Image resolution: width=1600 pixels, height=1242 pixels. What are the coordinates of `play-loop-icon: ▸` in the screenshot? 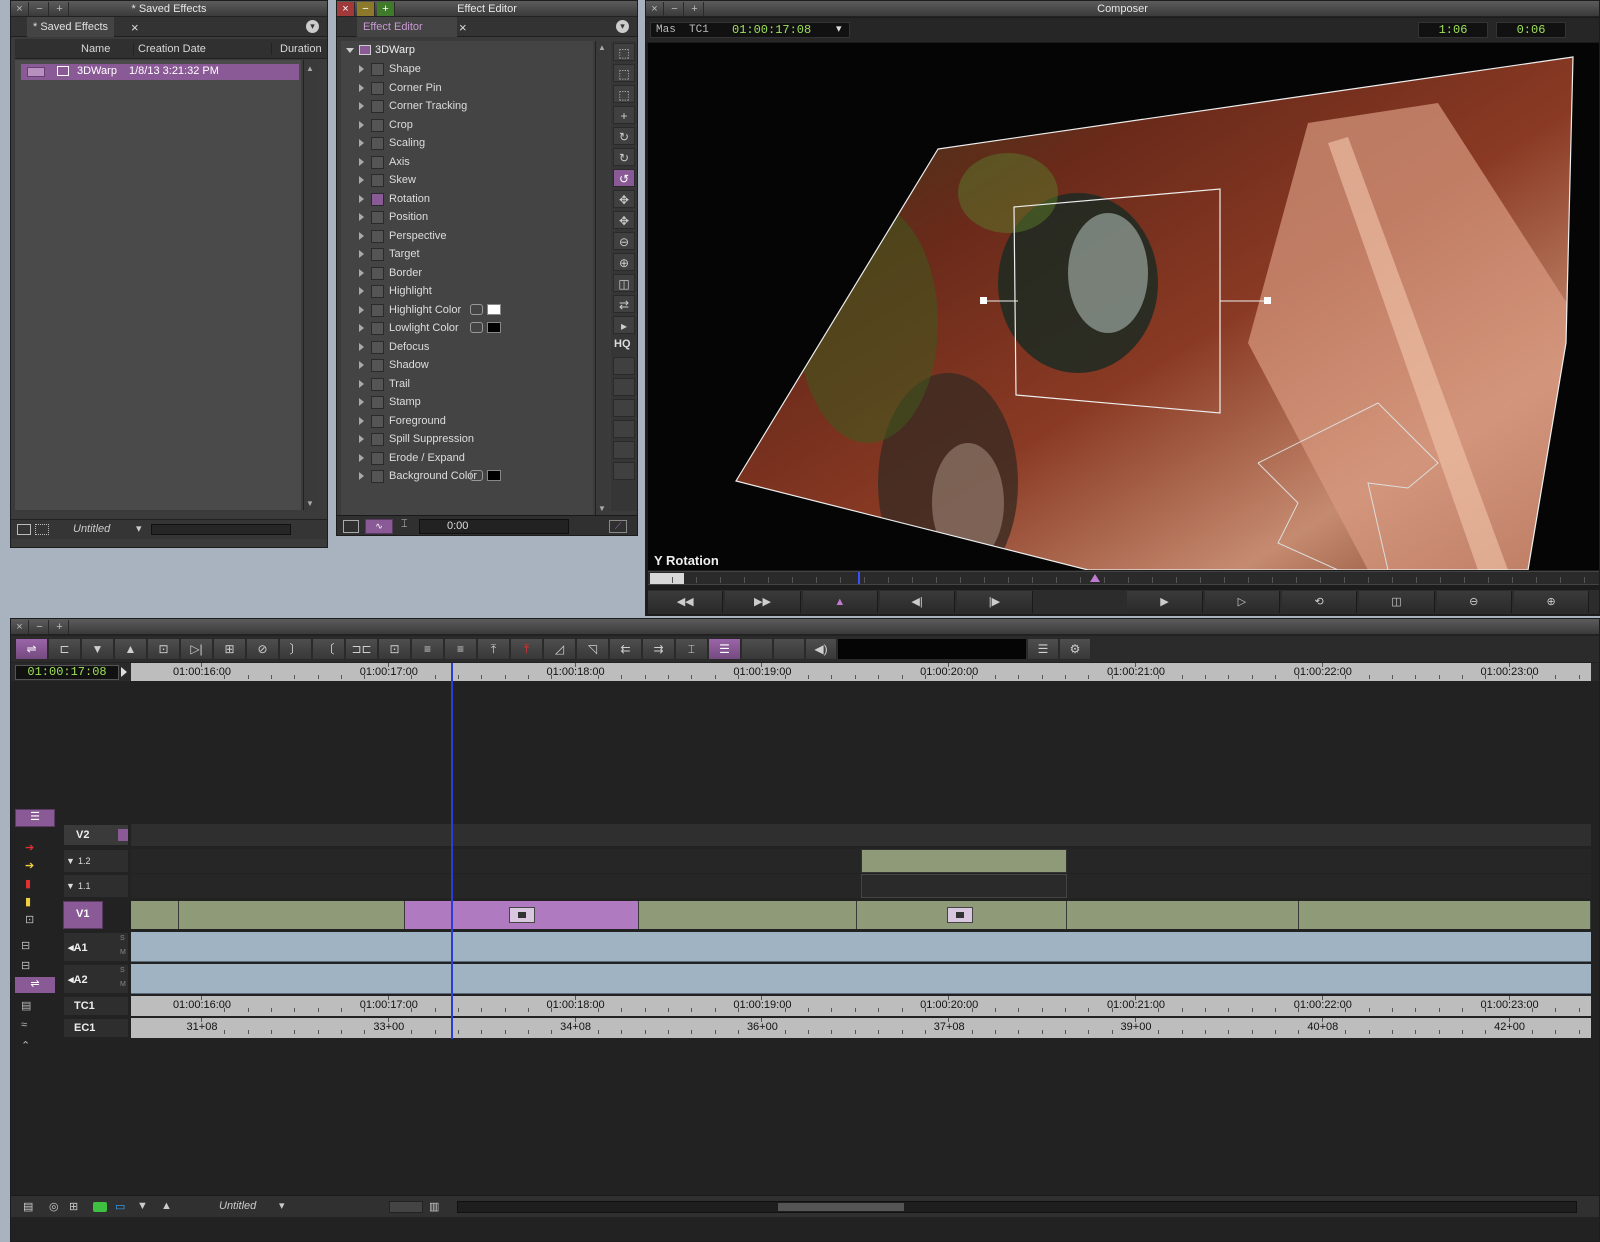 It's located at (624, 325).